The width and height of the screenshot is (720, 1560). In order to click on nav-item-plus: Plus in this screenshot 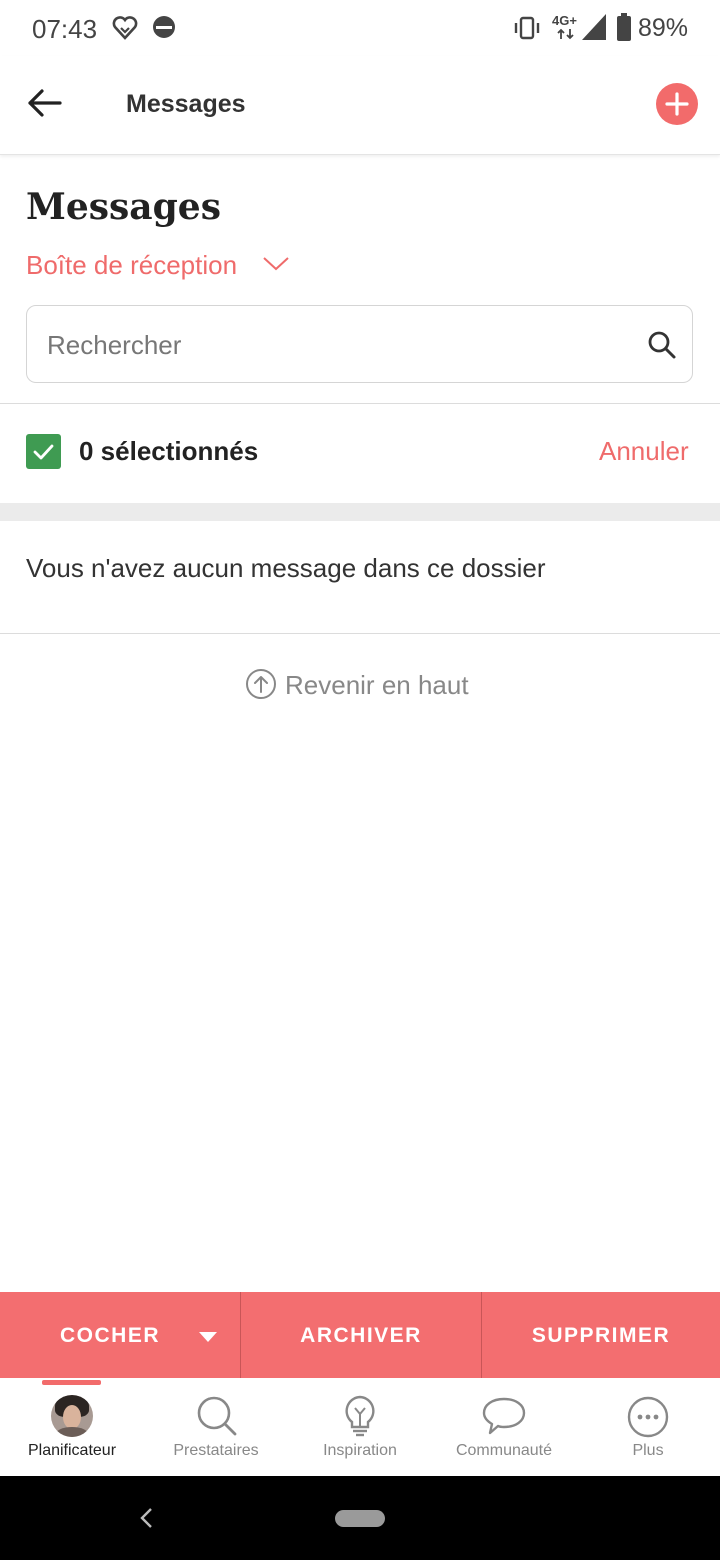, I will do `click(648, 1427)`.